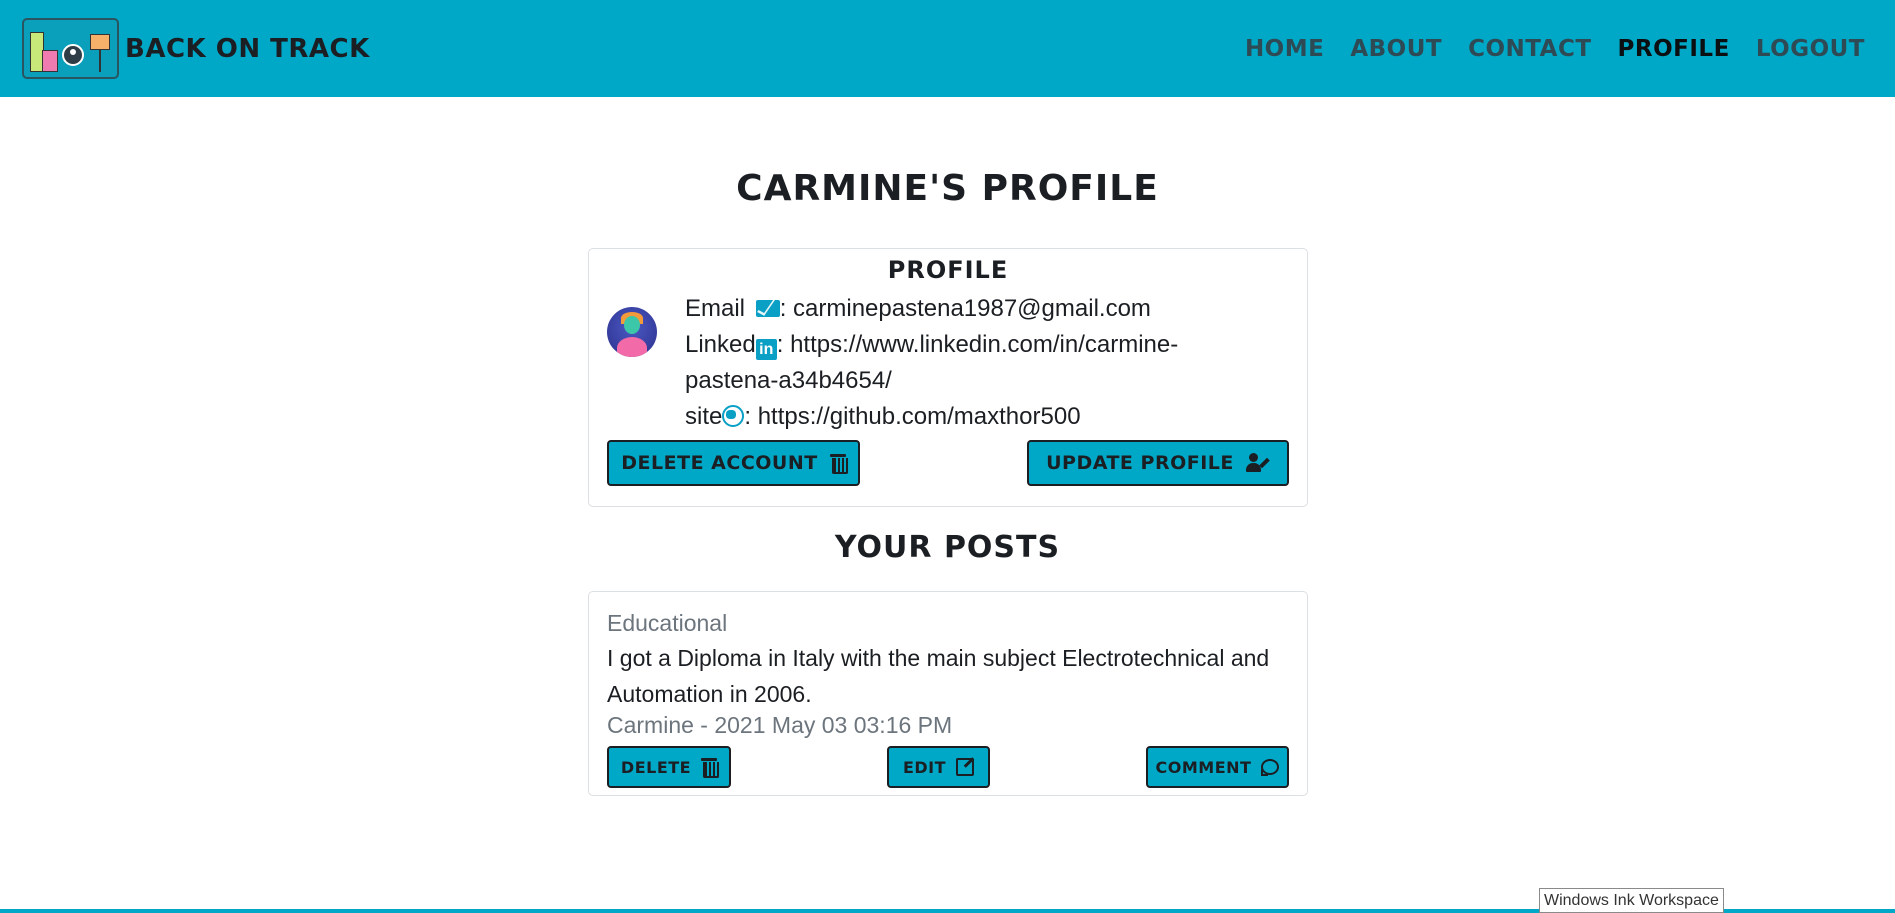 The height and width of the screenshot is (913, 1895). I want to click on profile-heading: Profile, so click(948, 270).